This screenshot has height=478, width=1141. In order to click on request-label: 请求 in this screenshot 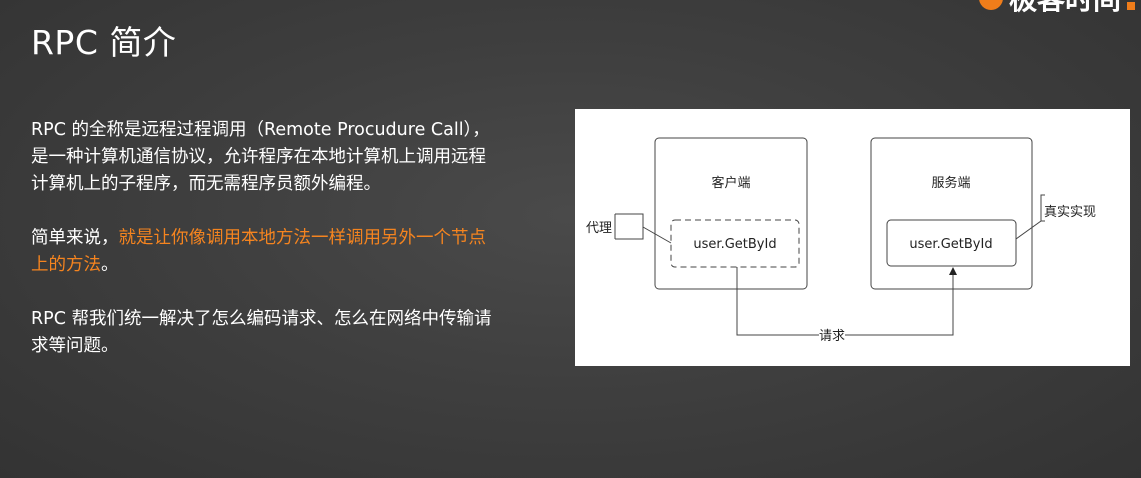, I will do `click(832, 336)`.